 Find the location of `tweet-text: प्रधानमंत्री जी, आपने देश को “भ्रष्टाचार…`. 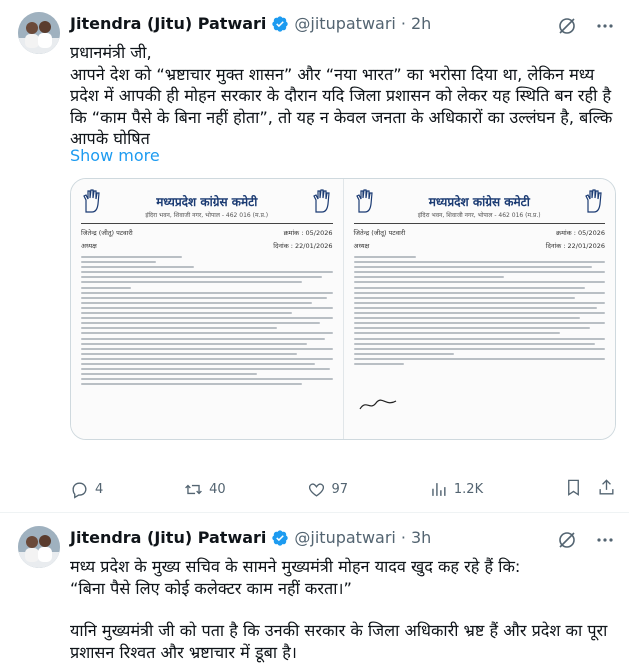

tweet-text: प्रधानमंत्री जी, आपने देश को “भ्रष्टाचार… is located at coordinates (343, 96).